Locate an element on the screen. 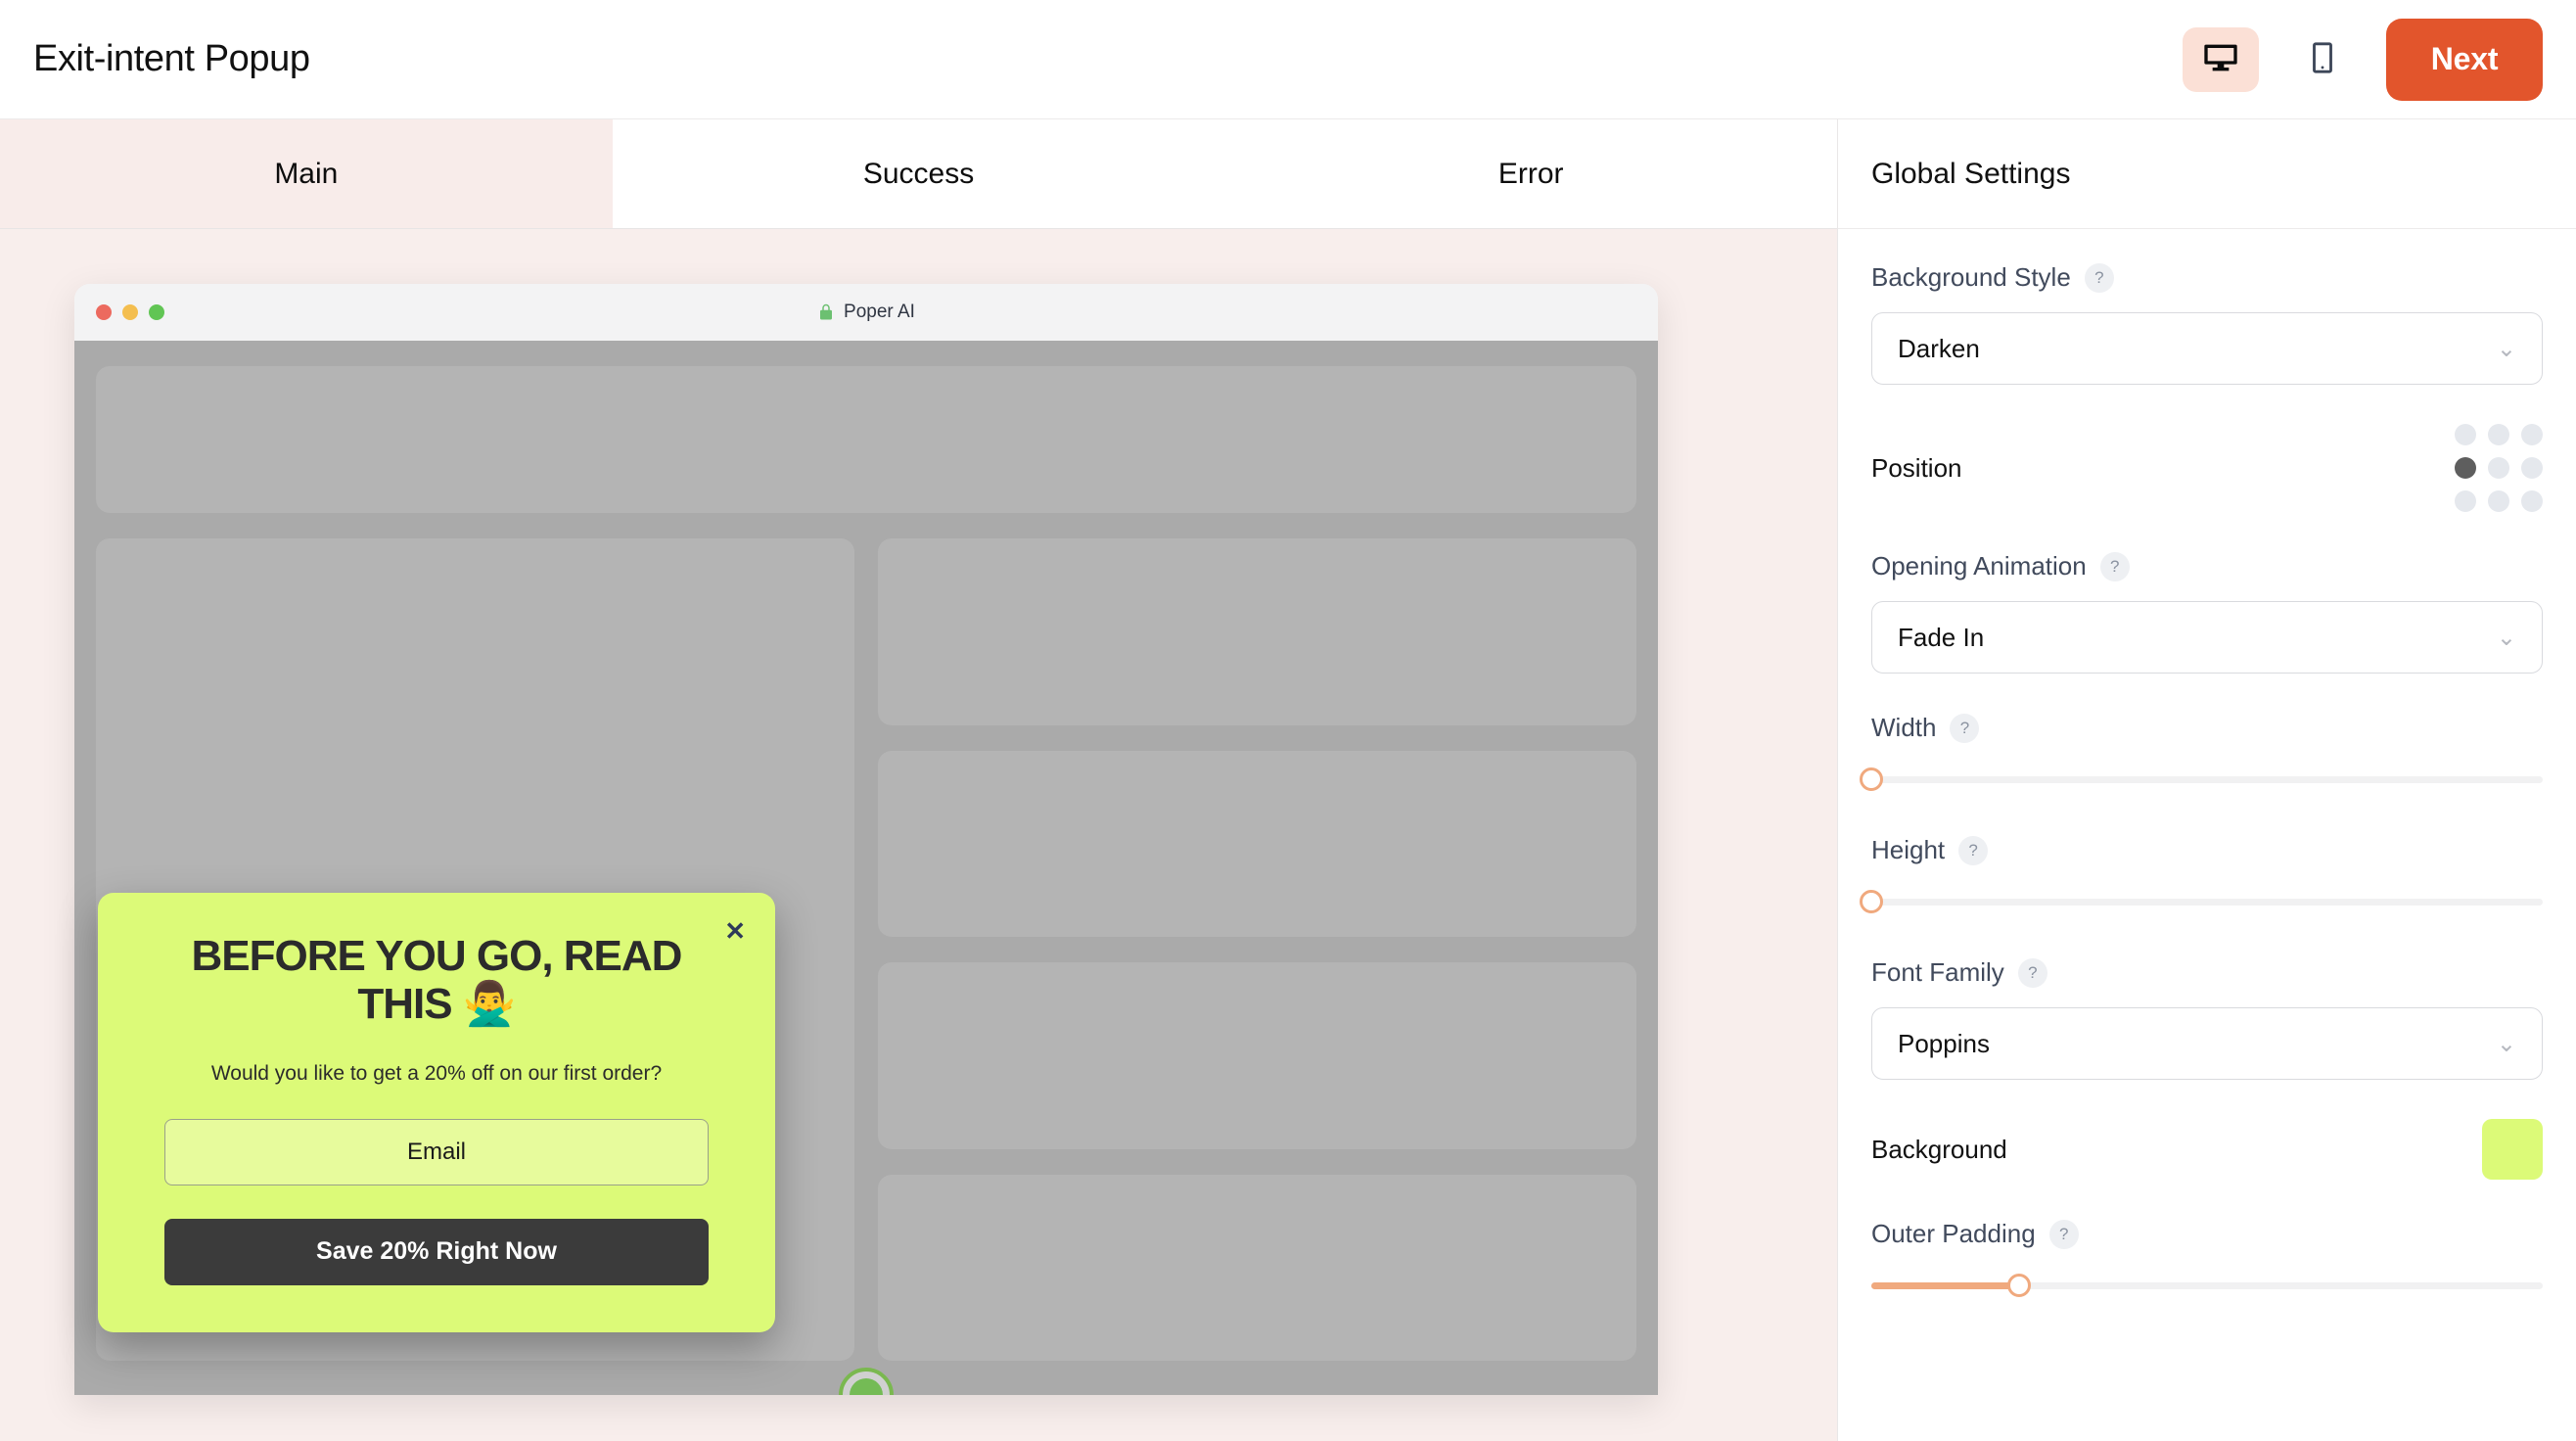  width-label-row: Width ? is located at coordinates (2207, 728).